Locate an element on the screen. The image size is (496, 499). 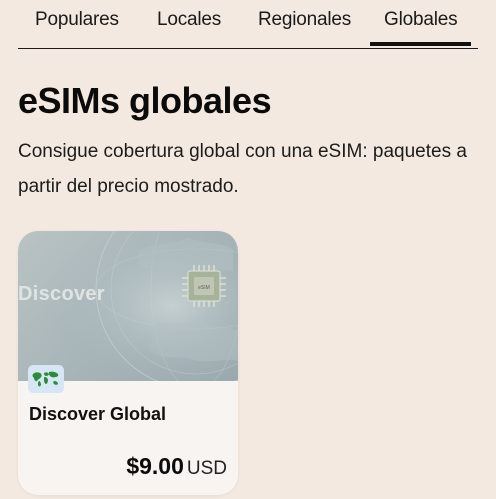
card-brand-text: Discover is located at coordinates (61, 294).